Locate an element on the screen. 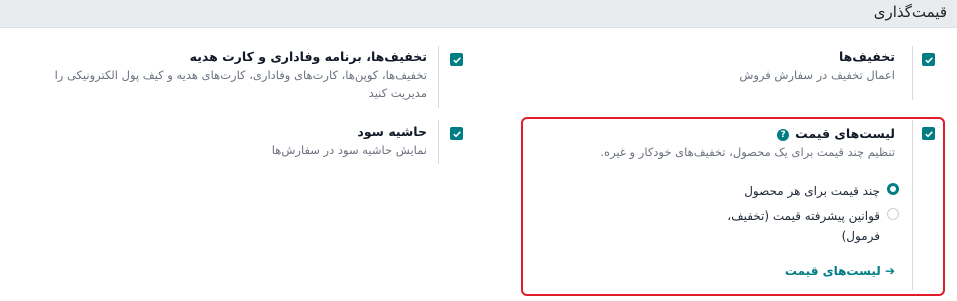  setting-margins: حاشیه سود نمایش حاشیه سود در سفارش‌ها is located at coordinates (227, 141).